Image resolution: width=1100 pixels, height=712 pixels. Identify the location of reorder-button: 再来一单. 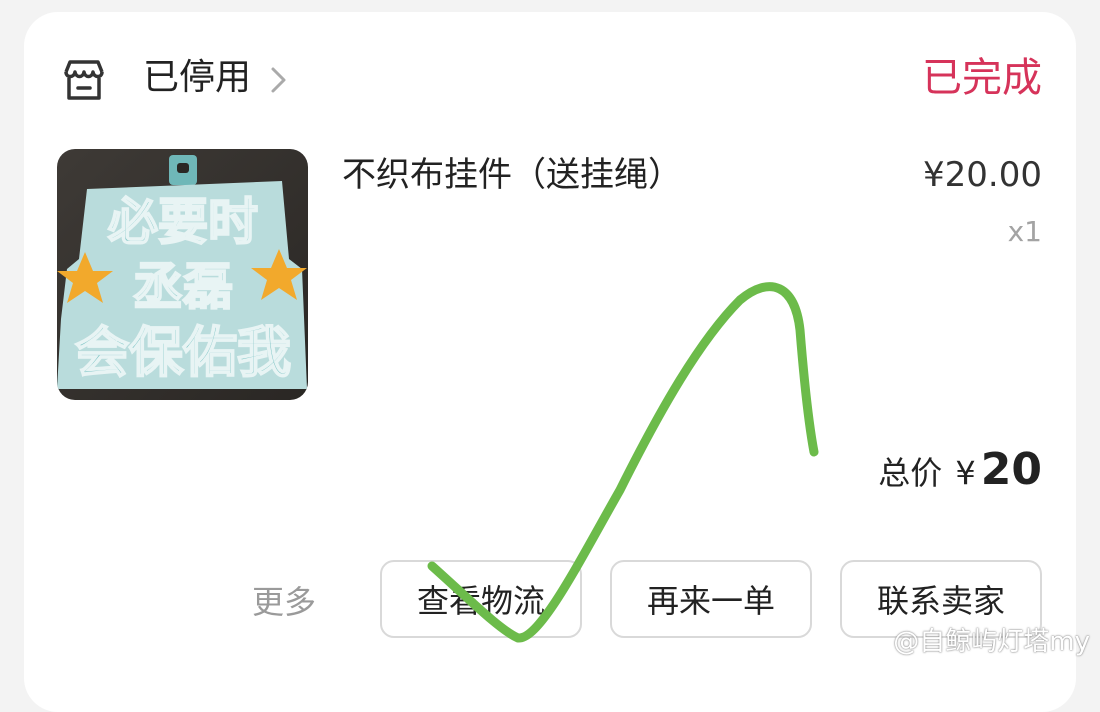
(711, 599).